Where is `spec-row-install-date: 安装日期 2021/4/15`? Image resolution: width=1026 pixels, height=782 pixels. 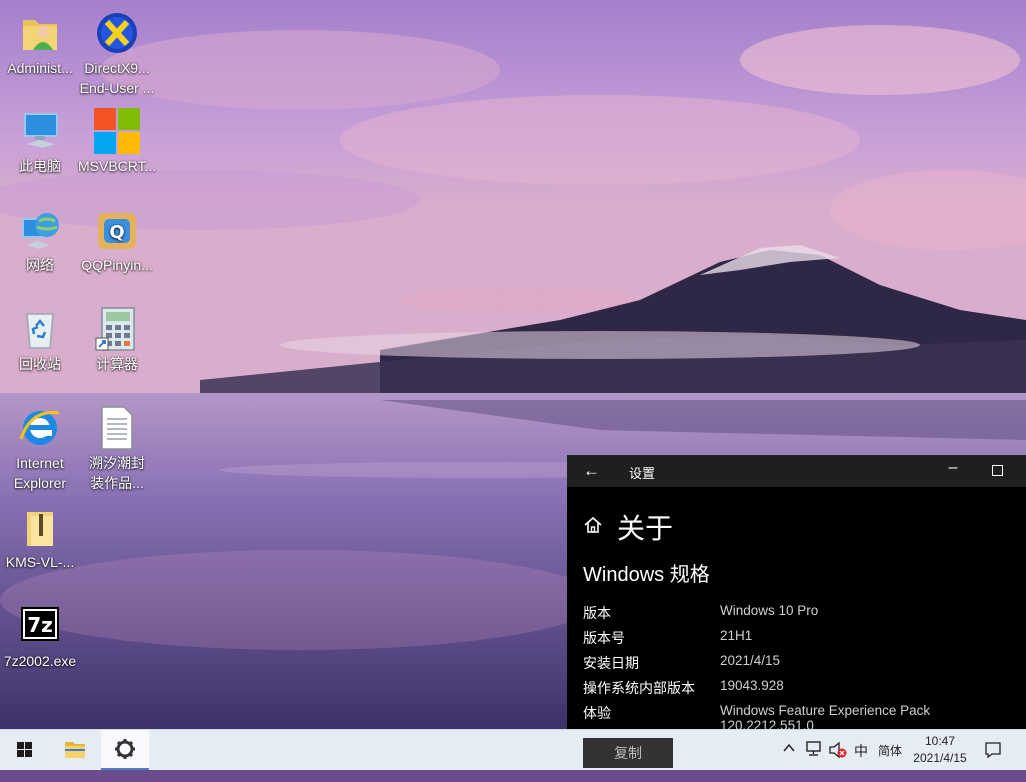 spec-row-install-date: 安装日期 2021/4/15 is located at coordinates (803, 664).